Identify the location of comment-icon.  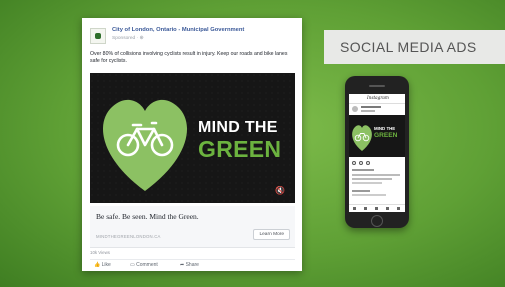
(361, 163).